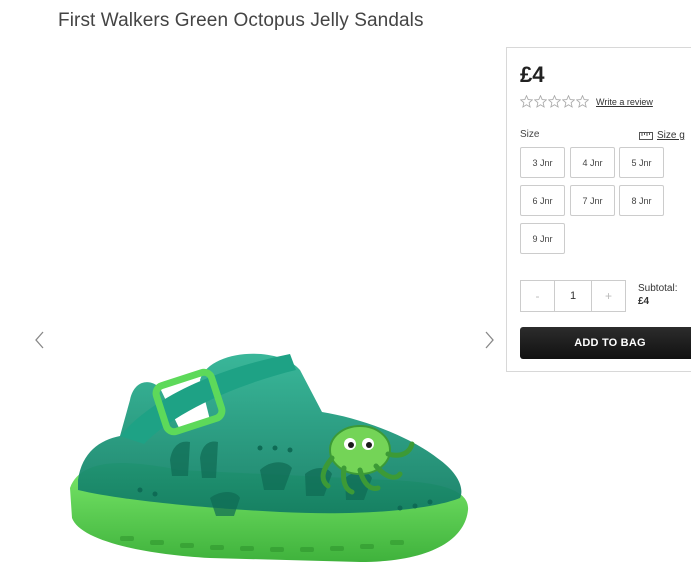 This screenshot has width=691, height=569. I want to click on size-option: 5 Jnr, so click(641, 162).